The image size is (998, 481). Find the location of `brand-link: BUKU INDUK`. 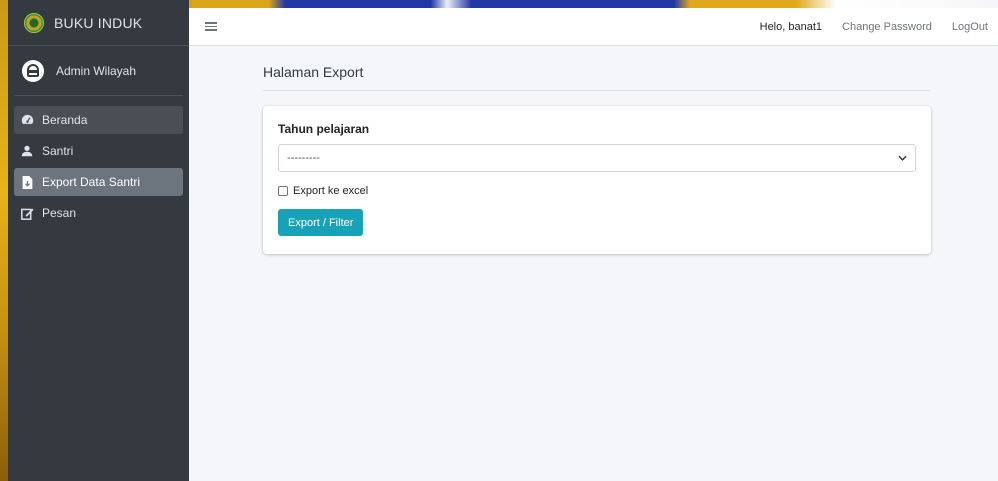

brand-link: BUKU INDUK is located at coordinates (98, 23).